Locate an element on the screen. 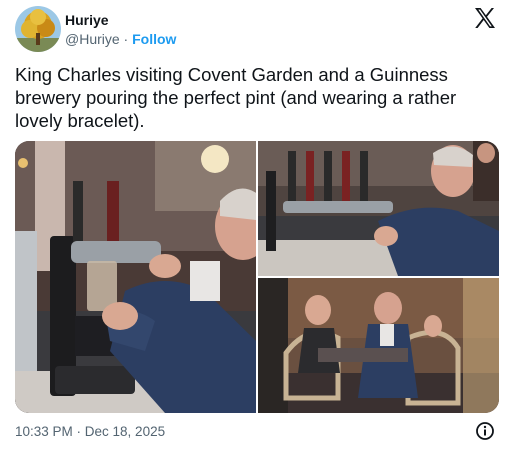  author-handle: @Huriye is located at coordinates (92, 39).